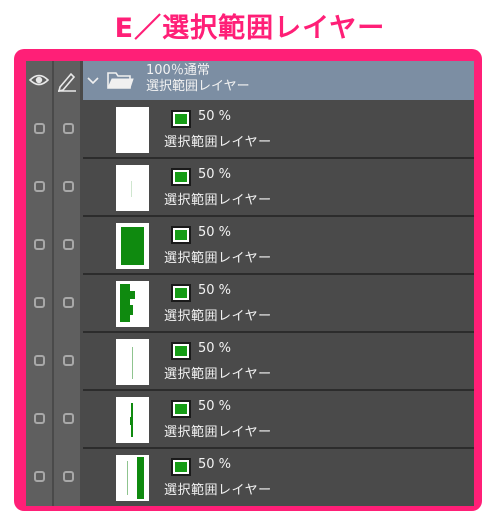 Image resolution: width=500 pixels, height=525 pixels. What do you see at coordinates (198, 86) in the screenshot?
I see `folder-name: 選択範囲レイヤー` at bounding box center [198, 86].